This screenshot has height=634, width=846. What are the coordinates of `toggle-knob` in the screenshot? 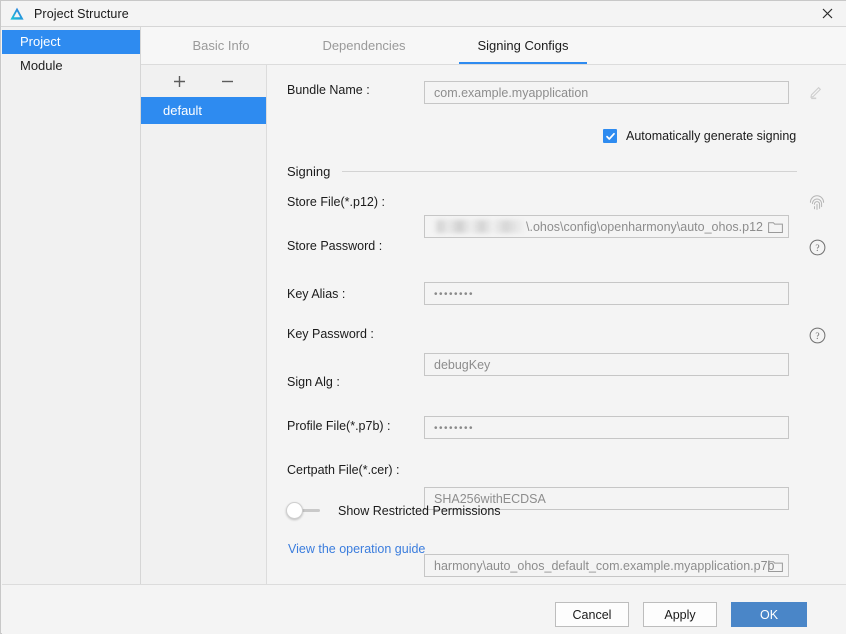 It's located at (294, 510).